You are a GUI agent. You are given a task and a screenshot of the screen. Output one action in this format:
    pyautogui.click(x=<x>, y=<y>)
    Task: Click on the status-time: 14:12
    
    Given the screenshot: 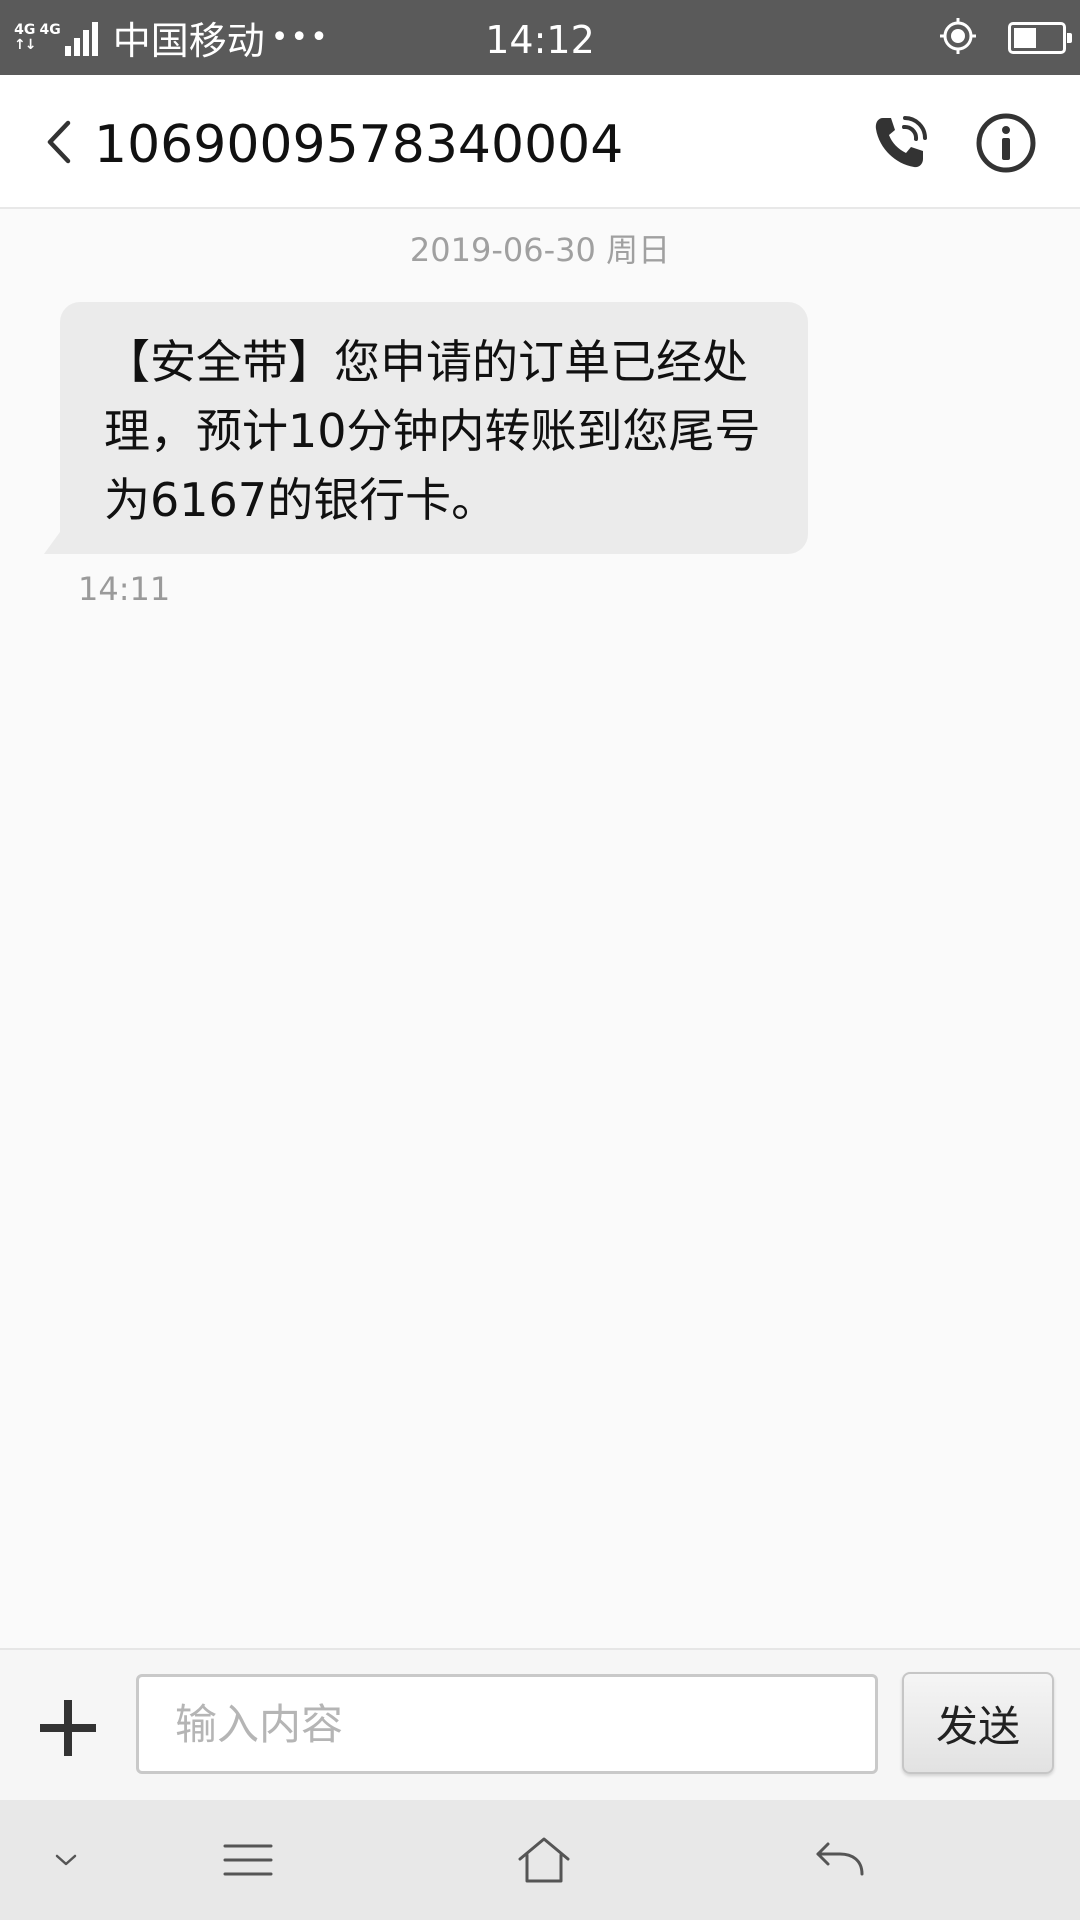 What is the action you would take?
    pyautogui.click(x=540, y=40)
    